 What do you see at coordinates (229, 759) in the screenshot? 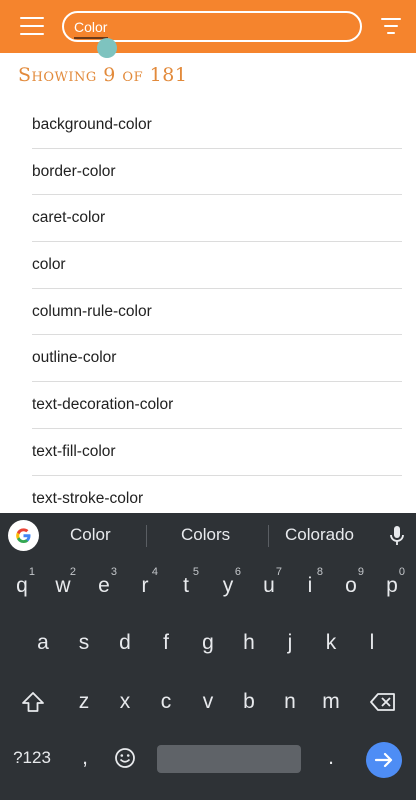
I see `spacebar` at bounding box center [229, 759].